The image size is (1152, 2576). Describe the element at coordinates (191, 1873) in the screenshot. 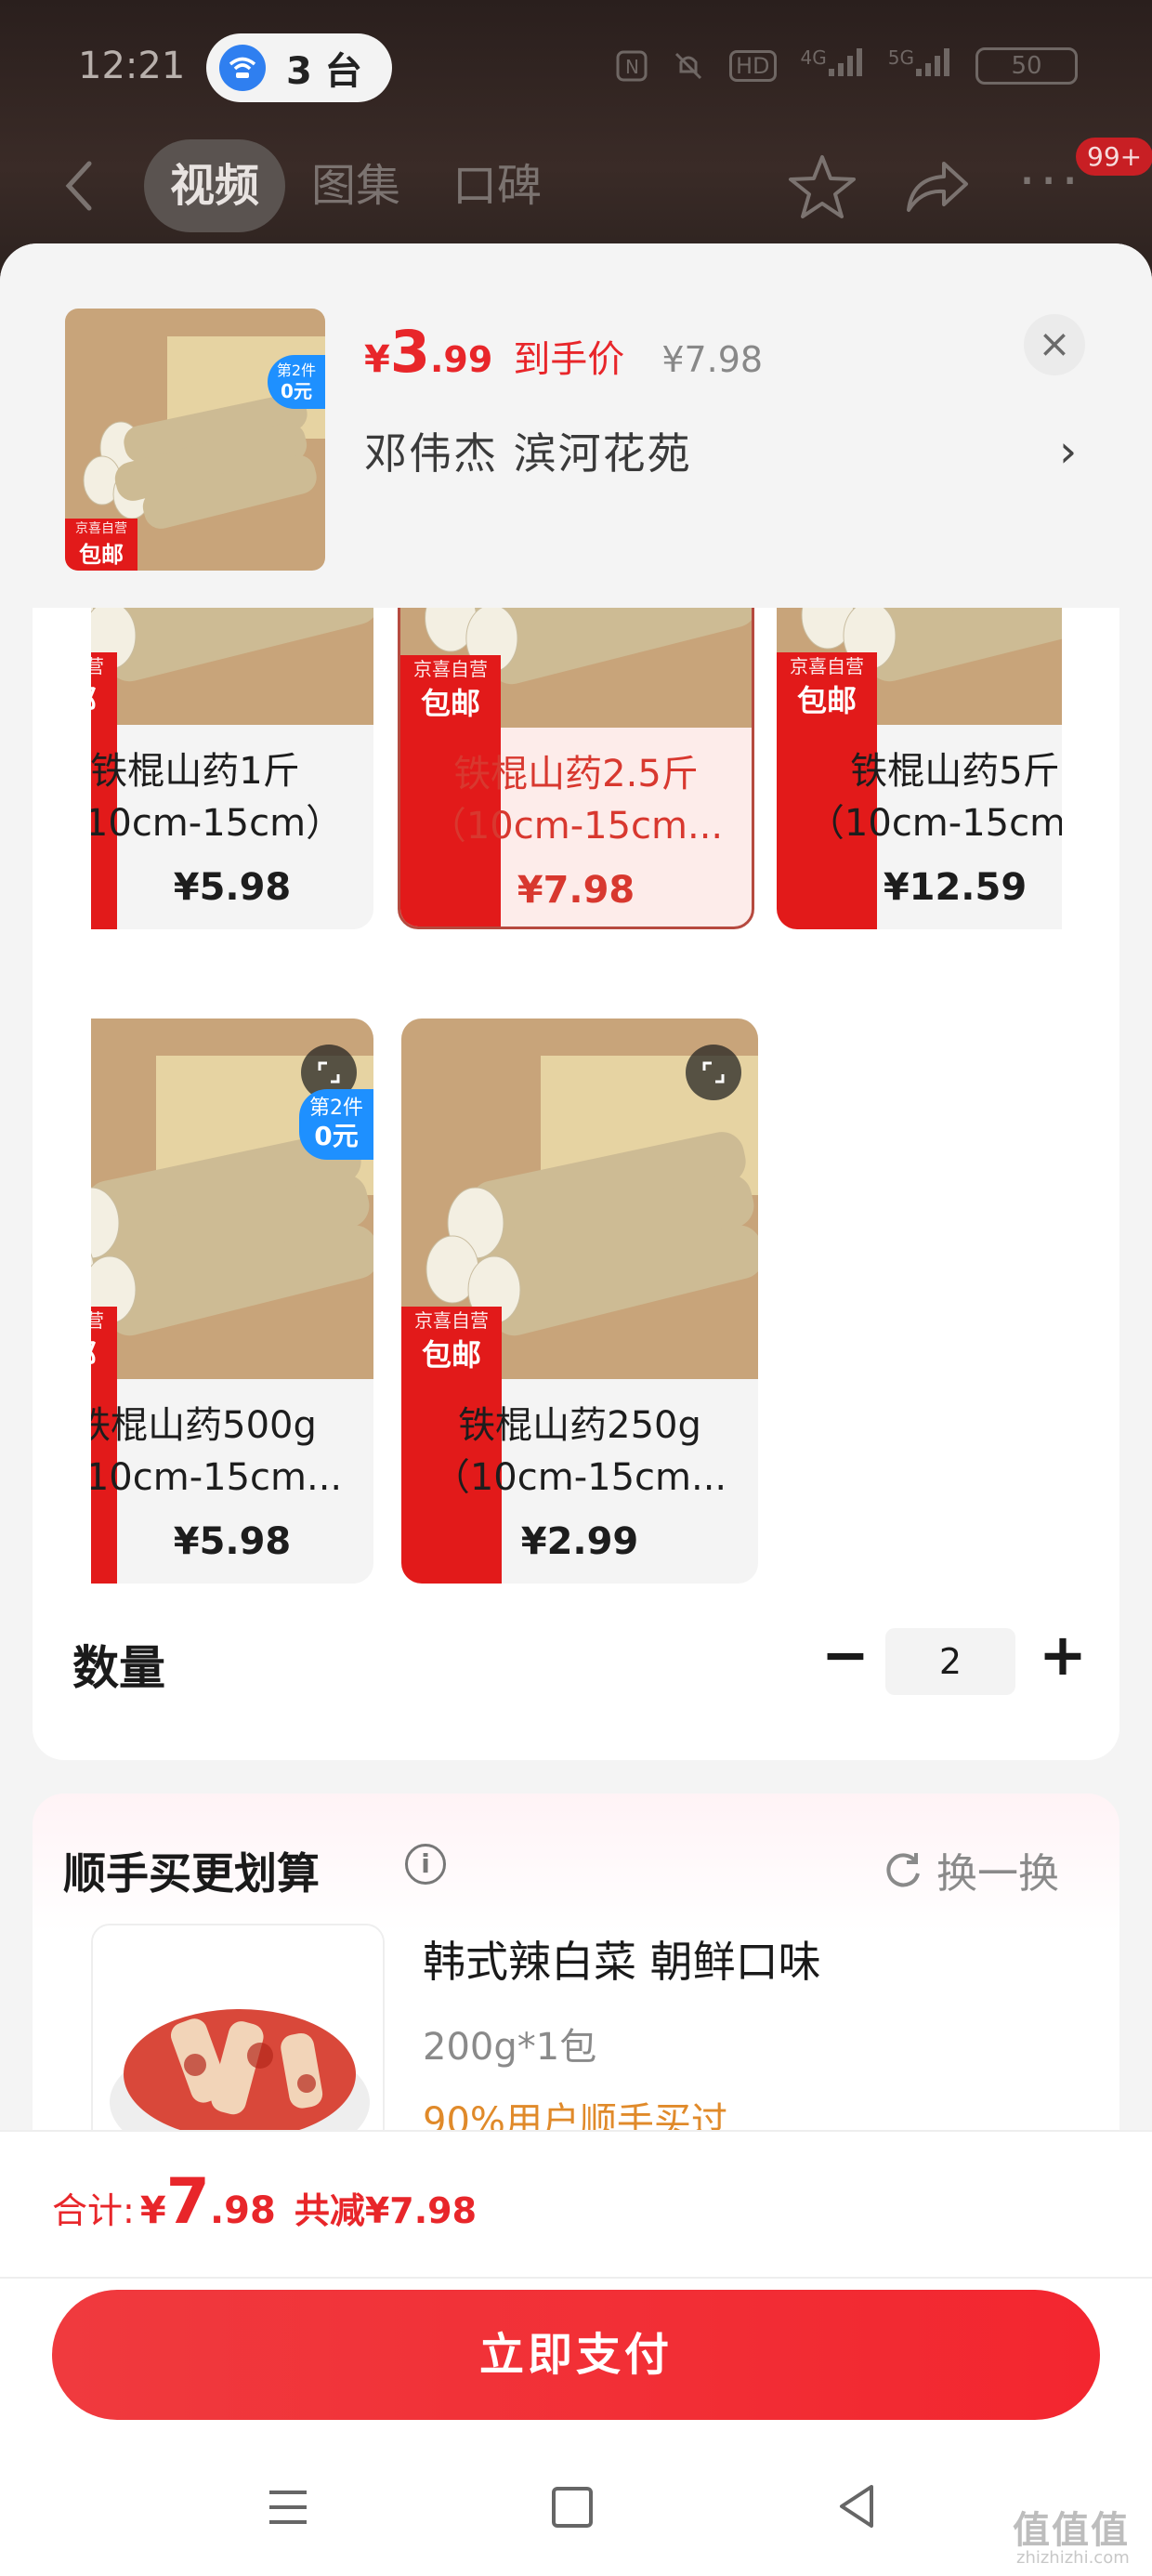

I see `addon-title: 顺手买更划算` at that location.